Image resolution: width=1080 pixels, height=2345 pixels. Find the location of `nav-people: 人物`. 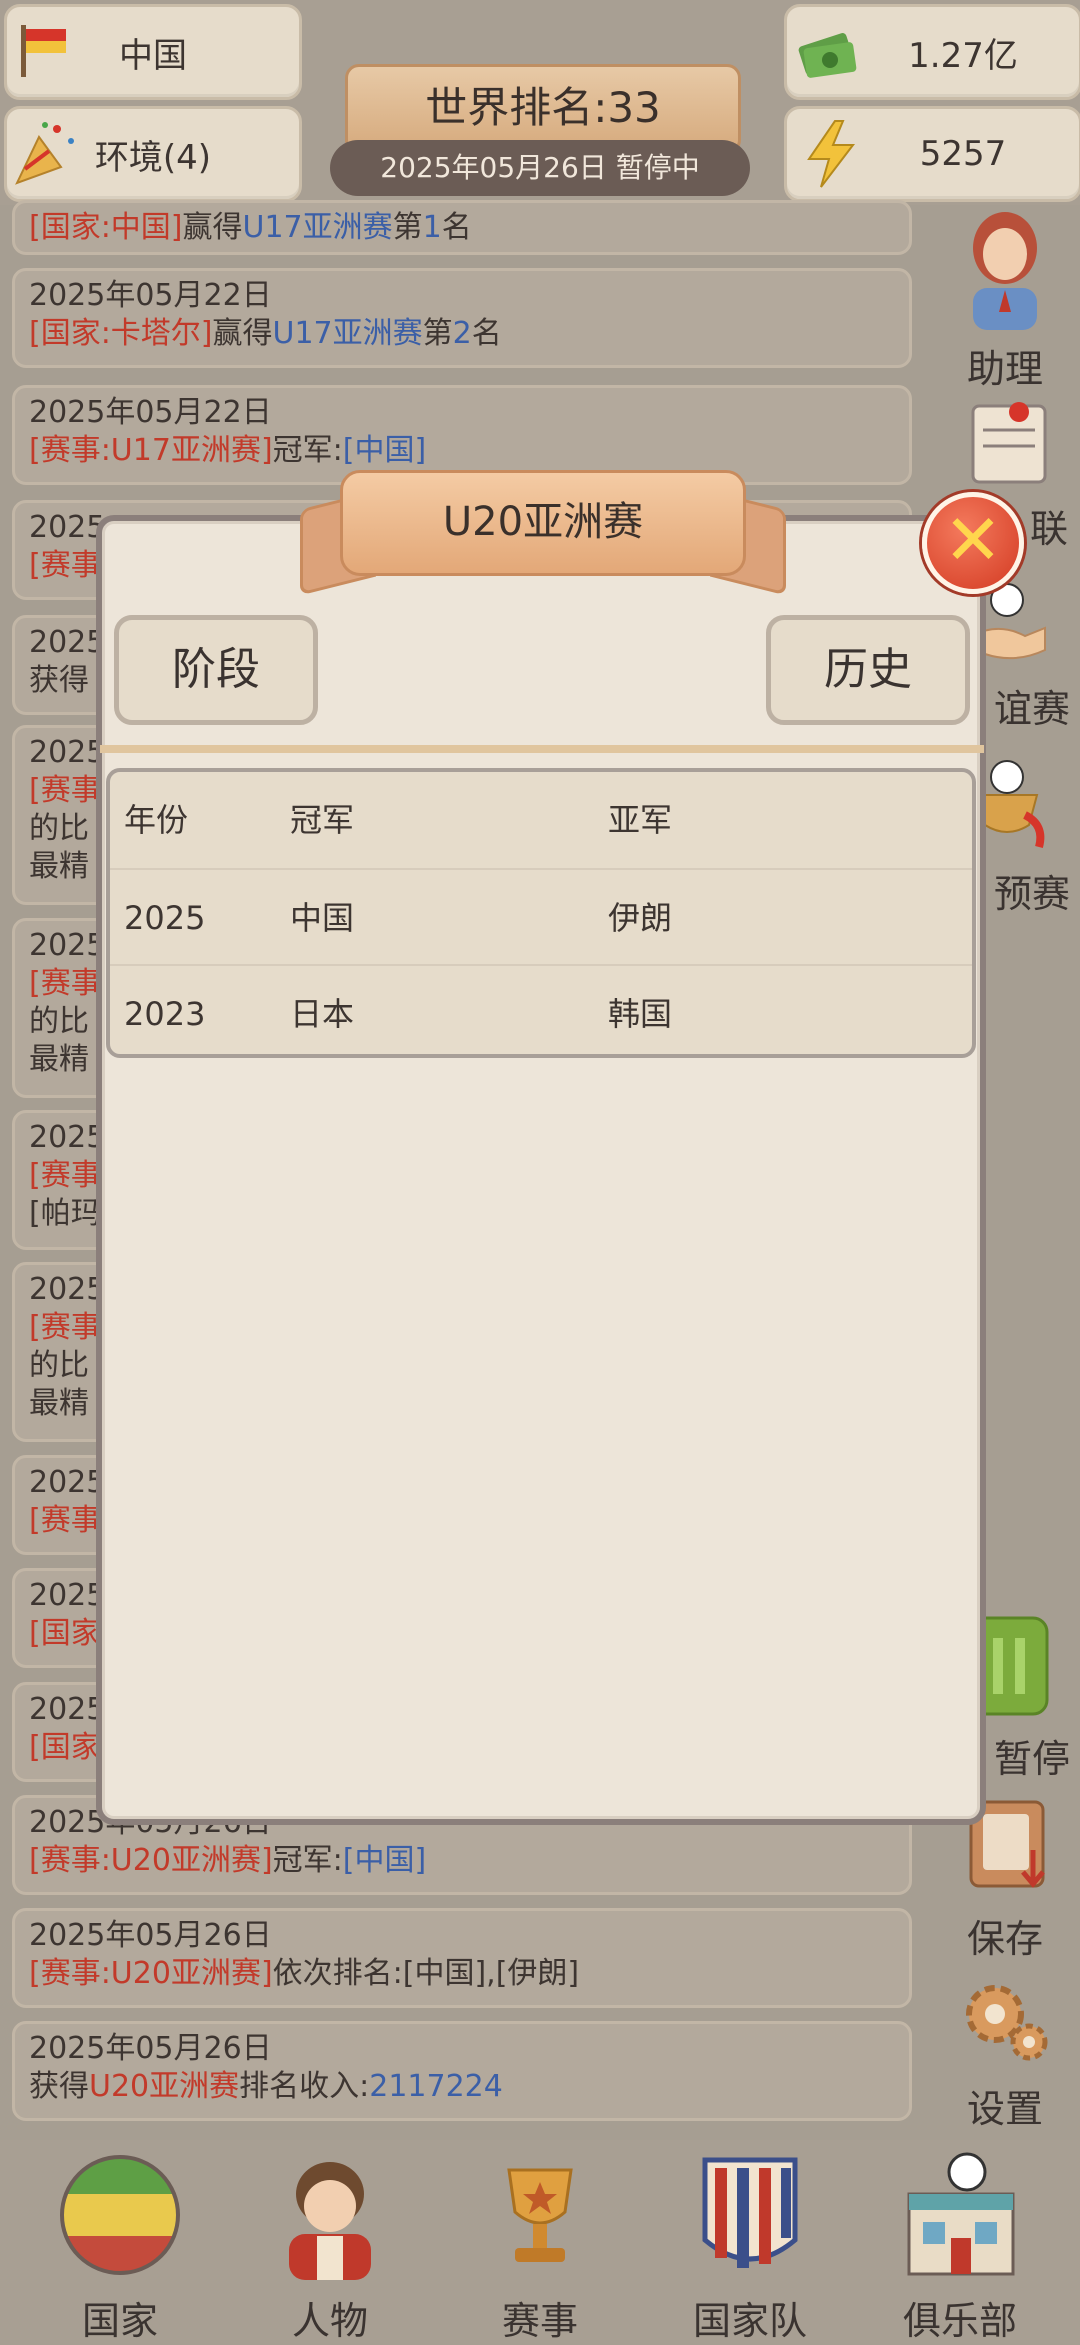

nav-people: 人物 is located at coordinates (330, 2247).